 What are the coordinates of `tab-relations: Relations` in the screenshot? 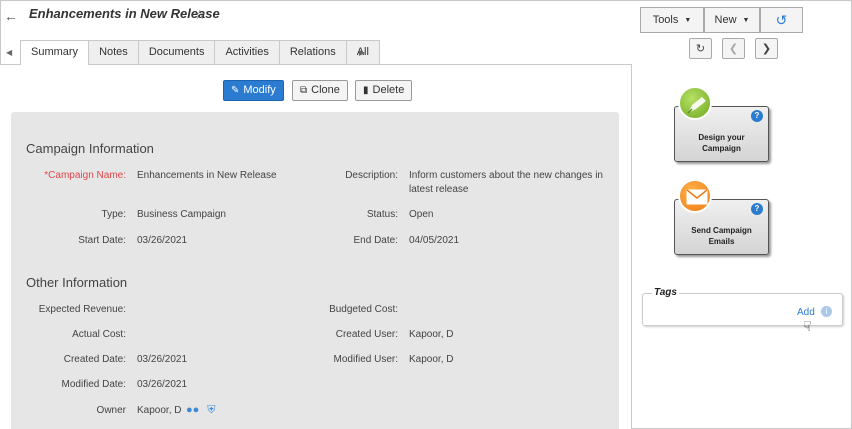 It's located at (312, 52).